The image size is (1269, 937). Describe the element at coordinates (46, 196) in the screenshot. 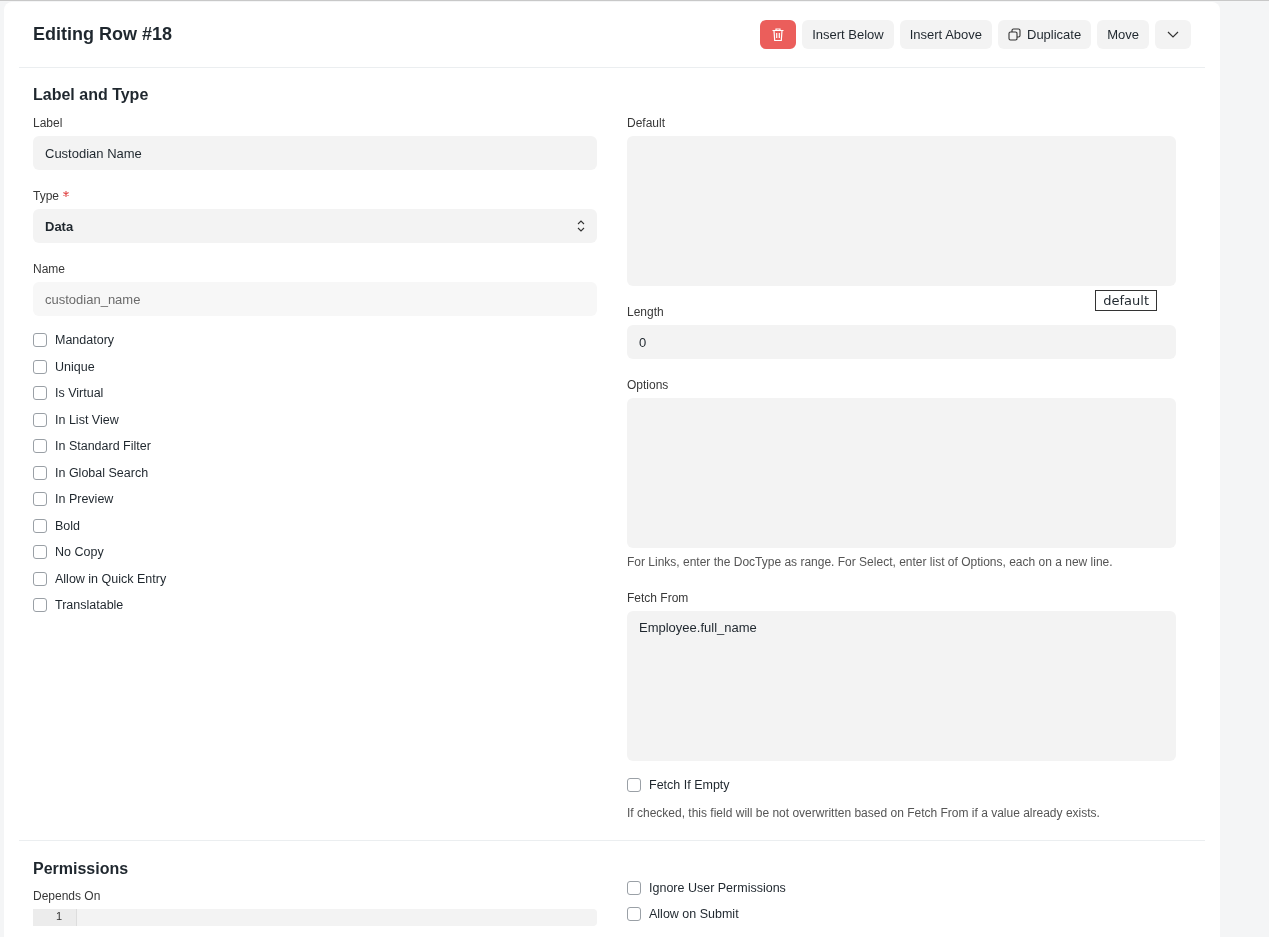

I see `field-label: Type` at that location.